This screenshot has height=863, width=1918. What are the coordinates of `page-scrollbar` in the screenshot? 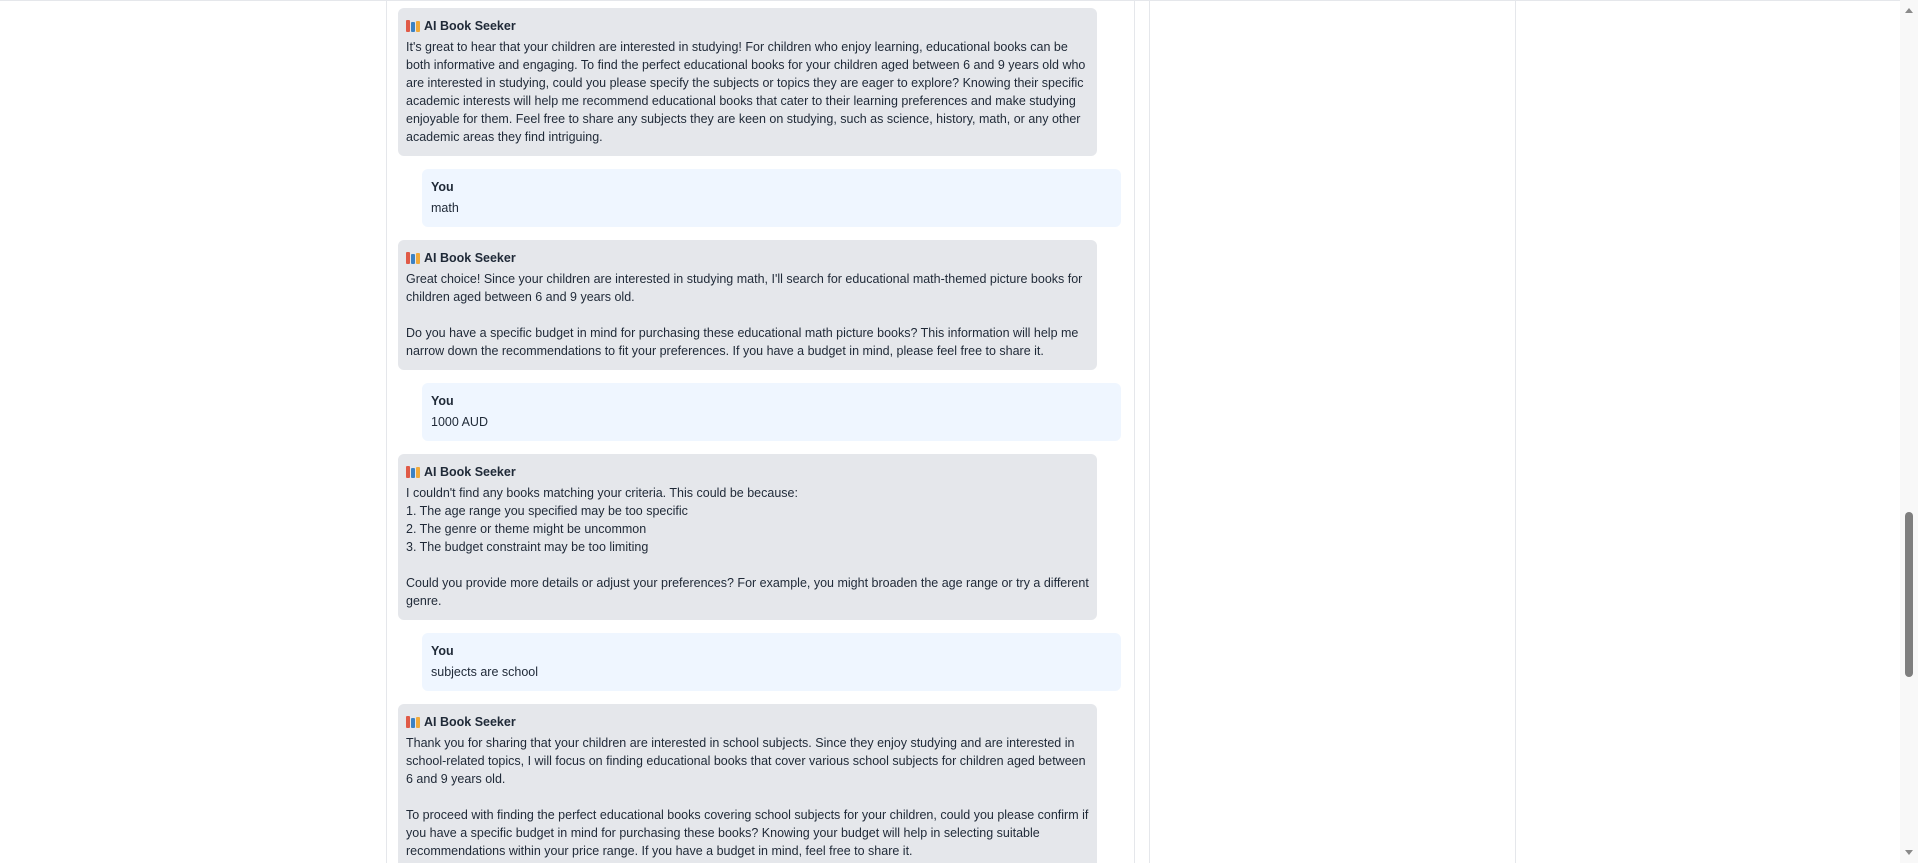 It's located at (1909, 431).